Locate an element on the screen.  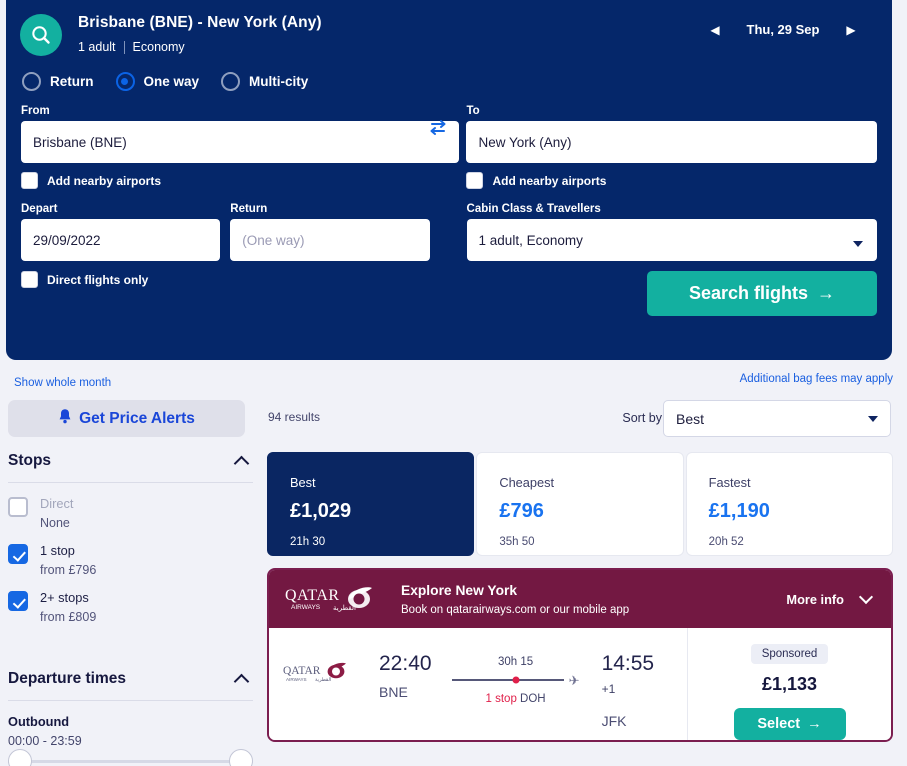
flight-price-block: Sponsored £1,133 Select → is located at coordinates (789, 684).